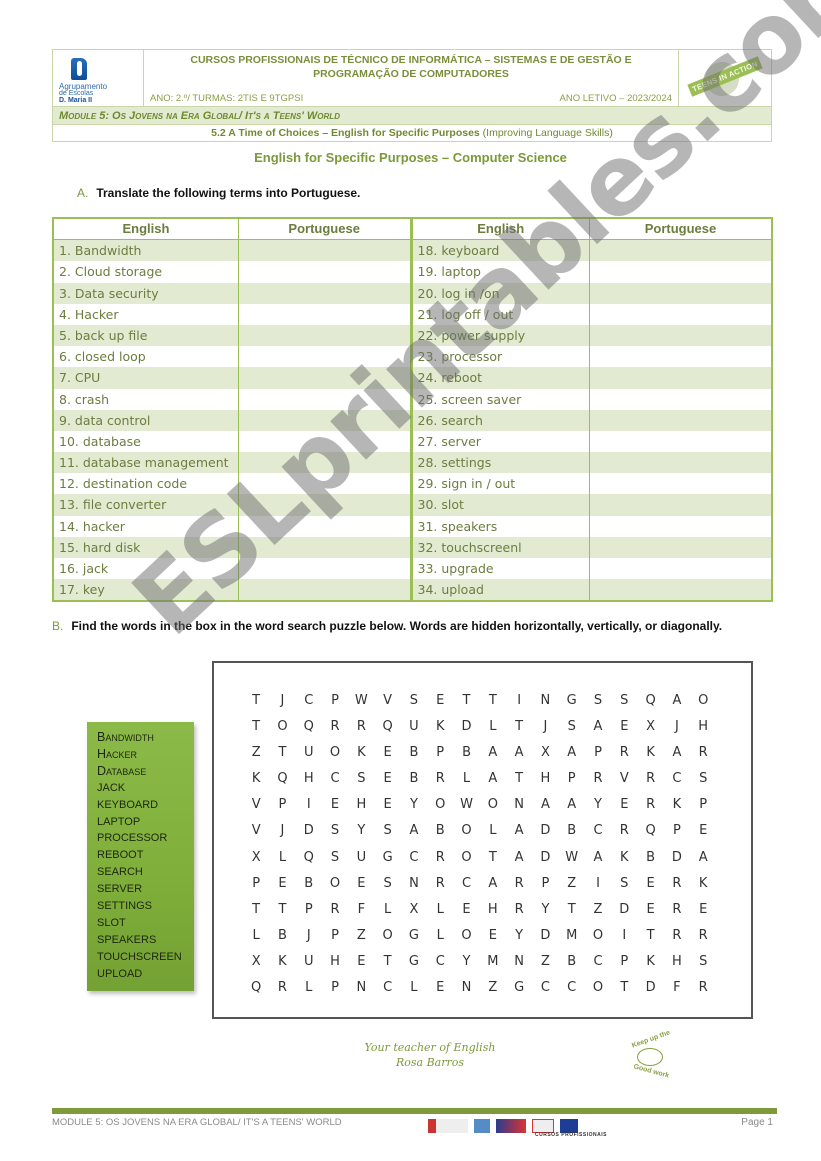 The image size is (821, 1161). What do you see at coordinates (519, 701) in the screenshot?
I see `grid-letter: I` at bounding box center [519, 701].